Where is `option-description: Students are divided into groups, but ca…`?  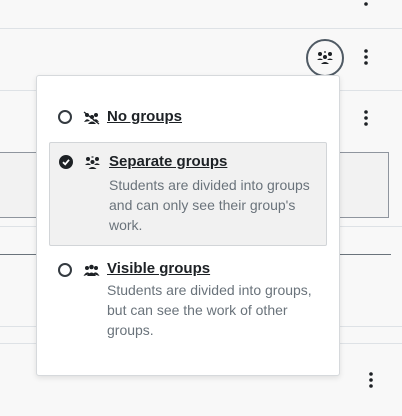
option-description: Students are divided into groups, but ca… is located at coordinates (209, 310).